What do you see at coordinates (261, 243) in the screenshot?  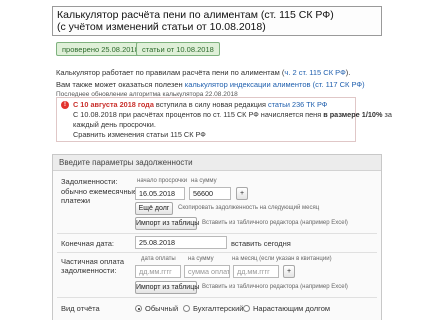 I see `insert-today-link: вставить сегодня` at bounding box center [261, 243].